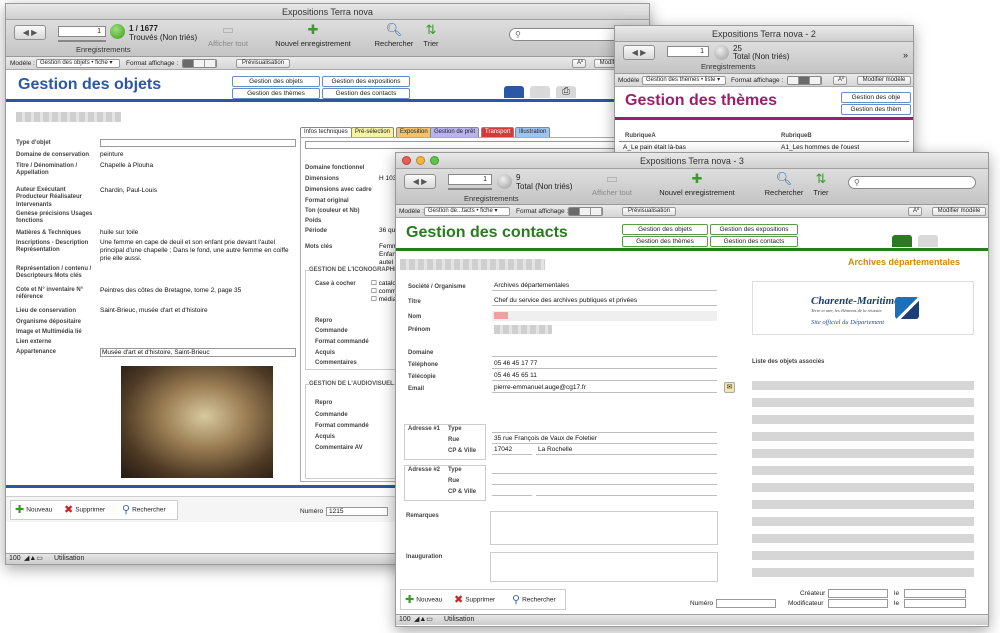  What do you see at coordinates (684, 80) in the screenshot?
I see `model-select: Gestion des thèmes • liste ▾` at bounding box center [684, 80].